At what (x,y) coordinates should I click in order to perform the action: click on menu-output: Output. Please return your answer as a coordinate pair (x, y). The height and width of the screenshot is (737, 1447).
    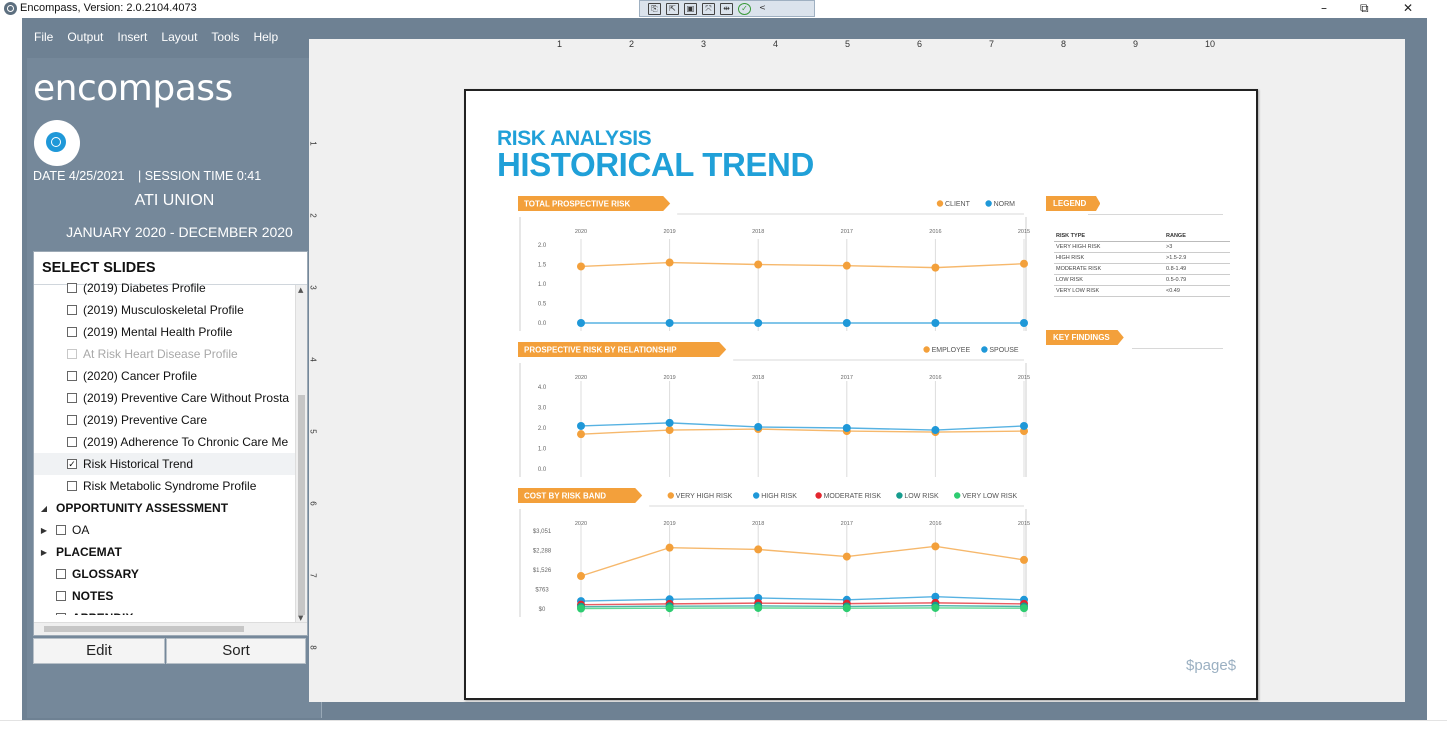
    Looking at the image, I should click on (85, 37).